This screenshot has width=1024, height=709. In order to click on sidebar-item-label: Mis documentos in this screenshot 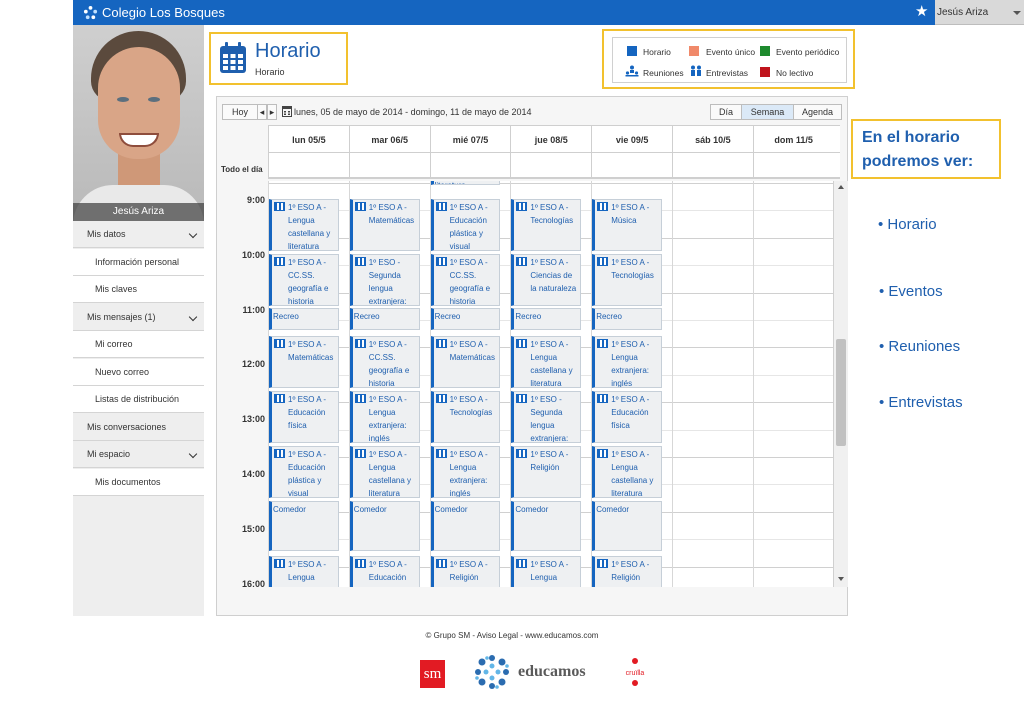, I will do `click(128, 481)`.